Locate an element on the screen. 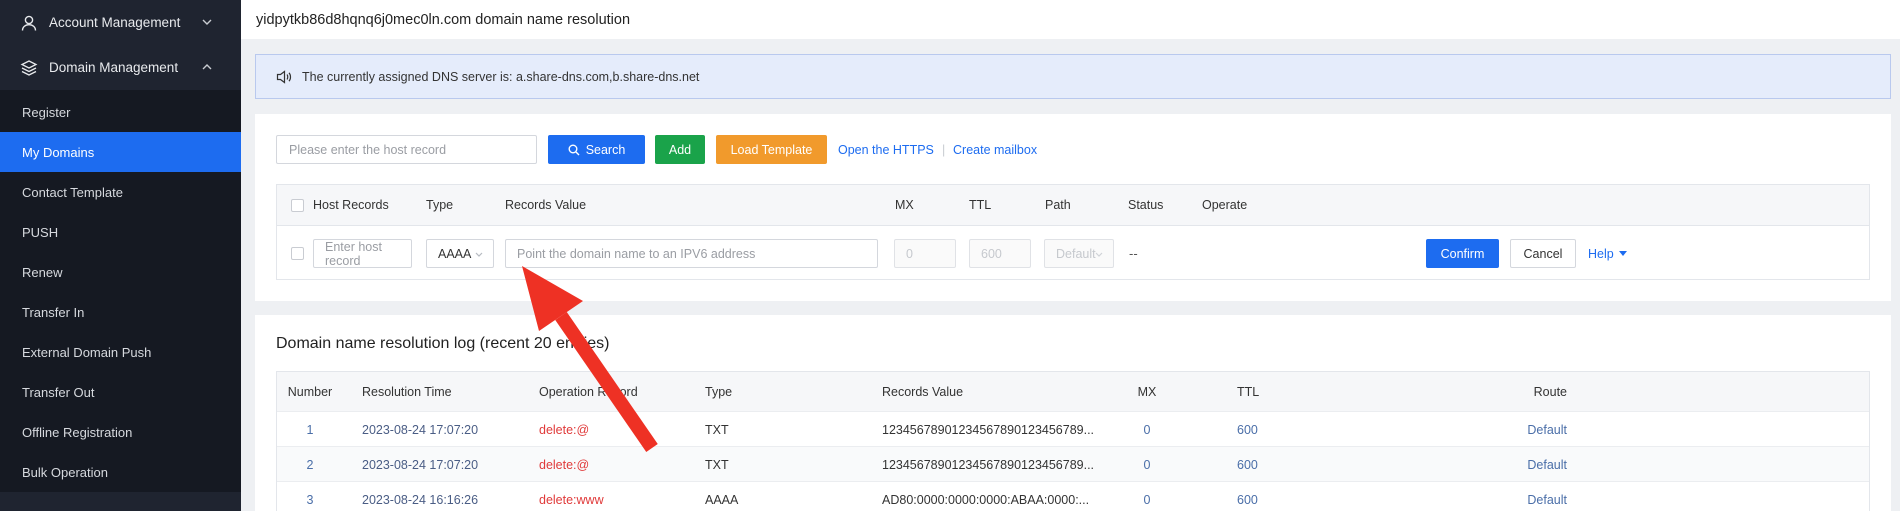  sidebar-item-transfer-out: Transfer Out is located at coordinates (120, 392).